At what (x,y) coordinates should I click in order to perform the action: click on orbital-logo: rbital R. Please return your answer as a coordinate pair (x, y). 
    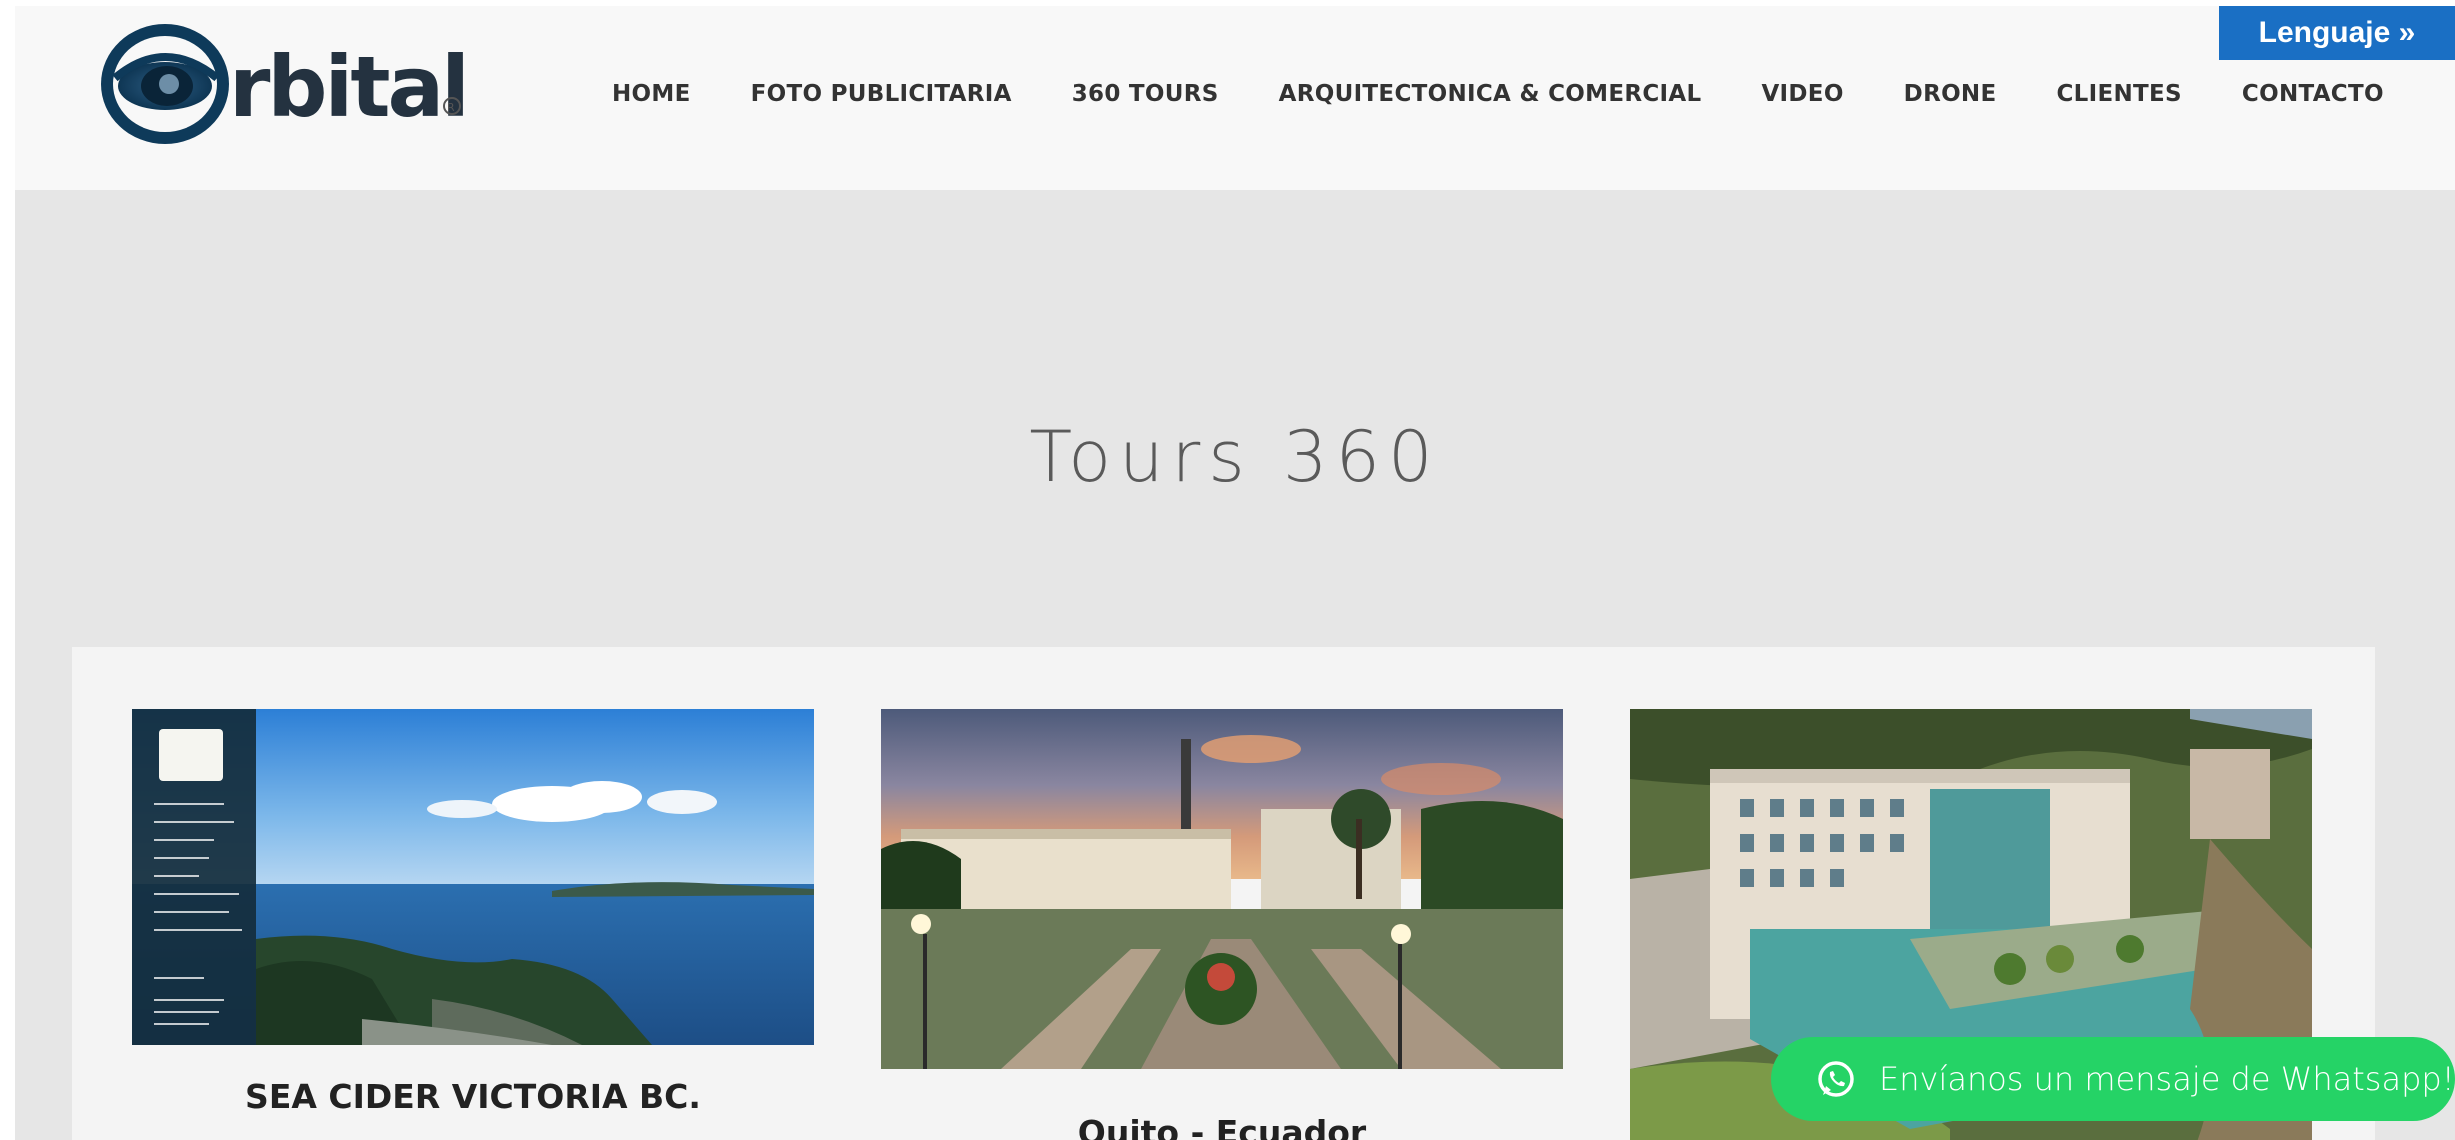
    Looking at the image, I should click on (282, 83).